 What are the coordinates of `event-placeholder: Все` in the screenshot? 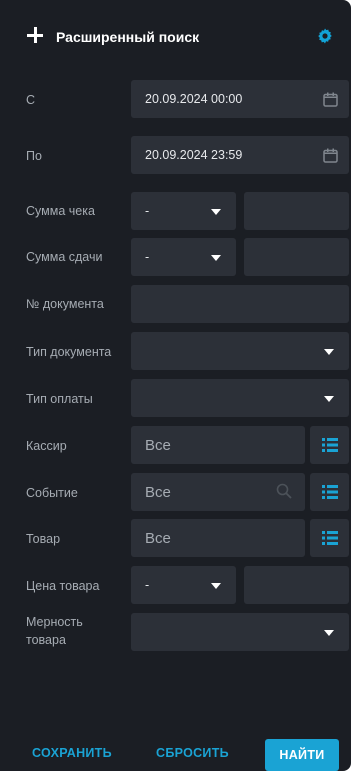 It's located at (158, 492).